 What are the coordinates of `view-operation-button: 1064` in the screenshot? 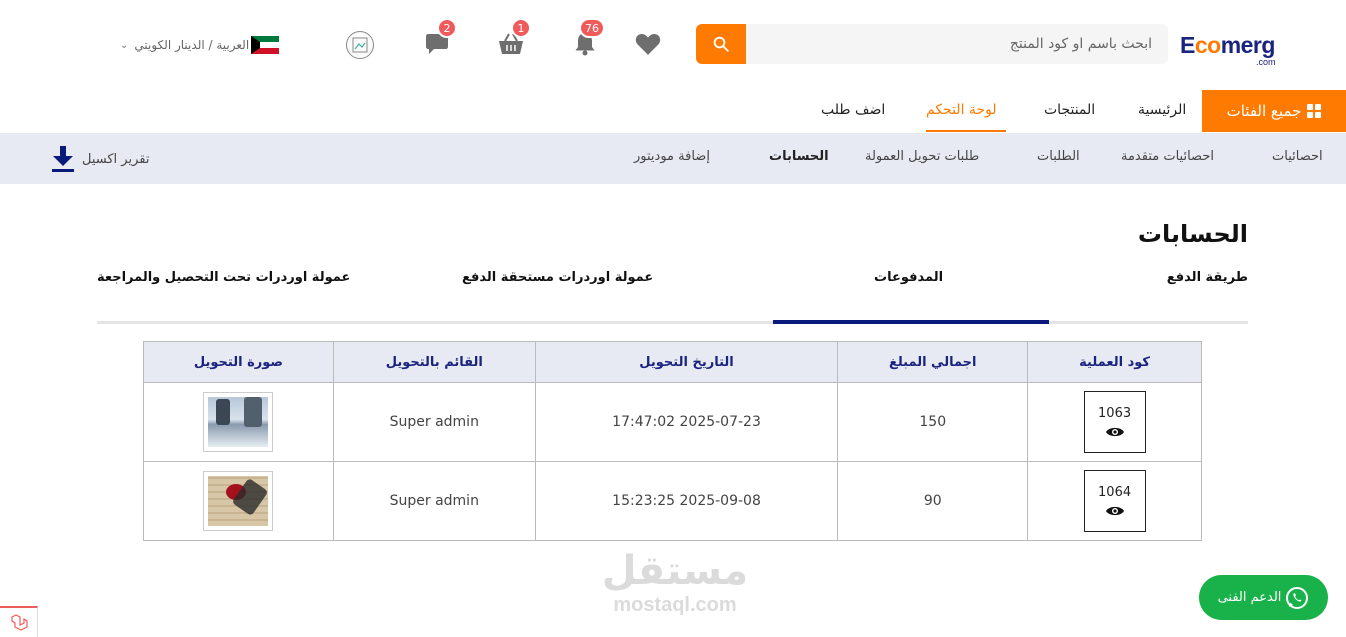 It's located at (1114, 501).